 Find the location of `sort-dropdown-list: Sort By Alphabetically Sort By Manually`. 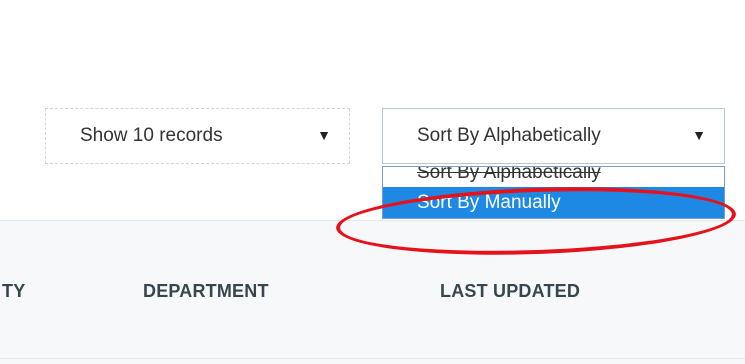

sort-dropdown-list: Sort By Alphabetically Sort By Manually is located at coordinates (553, 192).